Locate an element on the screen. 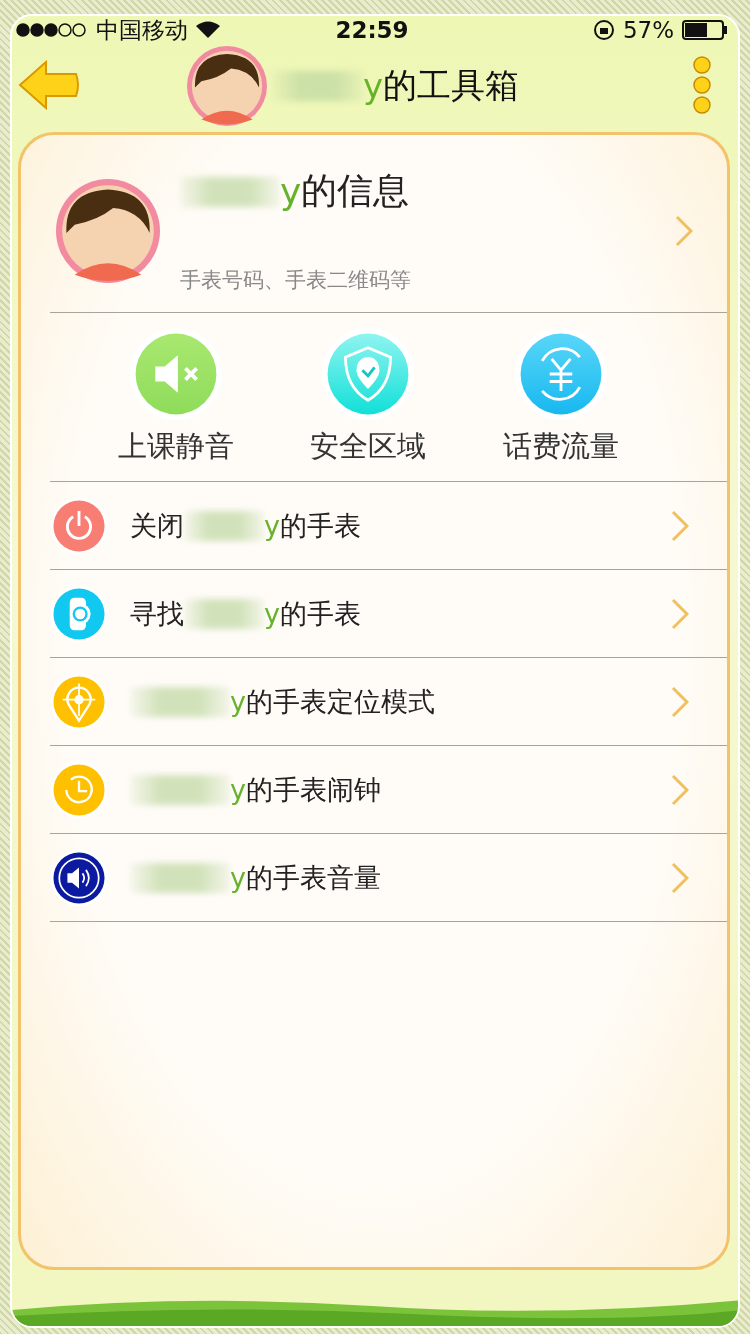 This screenshot has height=1334, width=750. header-title: 的工具箱 is located at coordinates (451, 85).